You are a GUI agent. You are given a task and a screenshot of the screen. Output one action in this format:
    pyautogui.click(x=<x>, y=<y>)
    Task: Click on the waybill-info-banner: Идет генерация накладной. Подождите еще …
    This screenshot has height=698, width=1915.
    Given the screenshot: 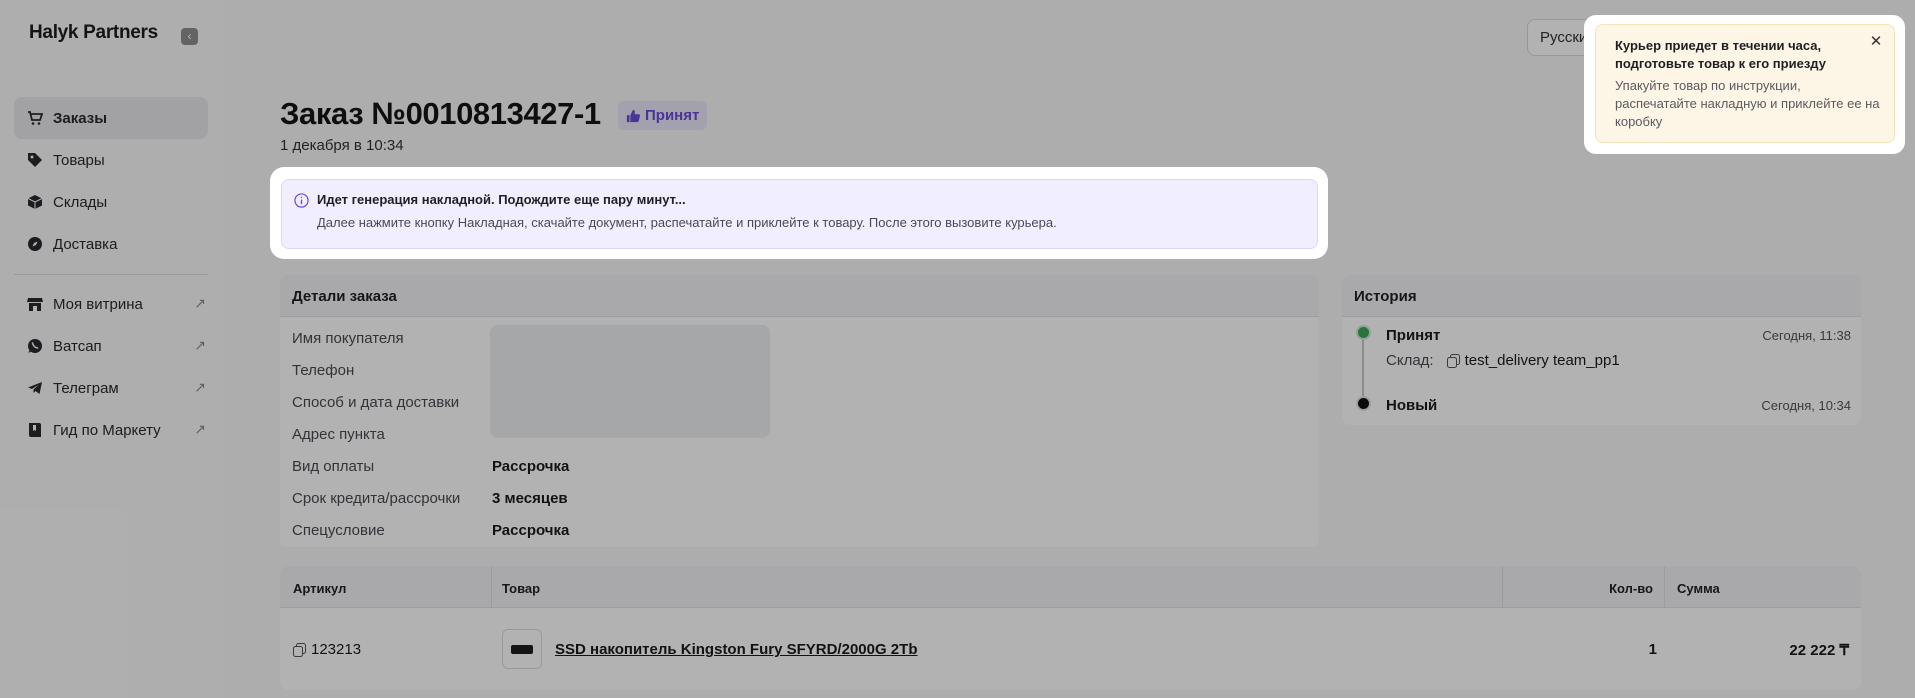 What is the action you would take?
    pyautogui.click(x=799, y=214)
    